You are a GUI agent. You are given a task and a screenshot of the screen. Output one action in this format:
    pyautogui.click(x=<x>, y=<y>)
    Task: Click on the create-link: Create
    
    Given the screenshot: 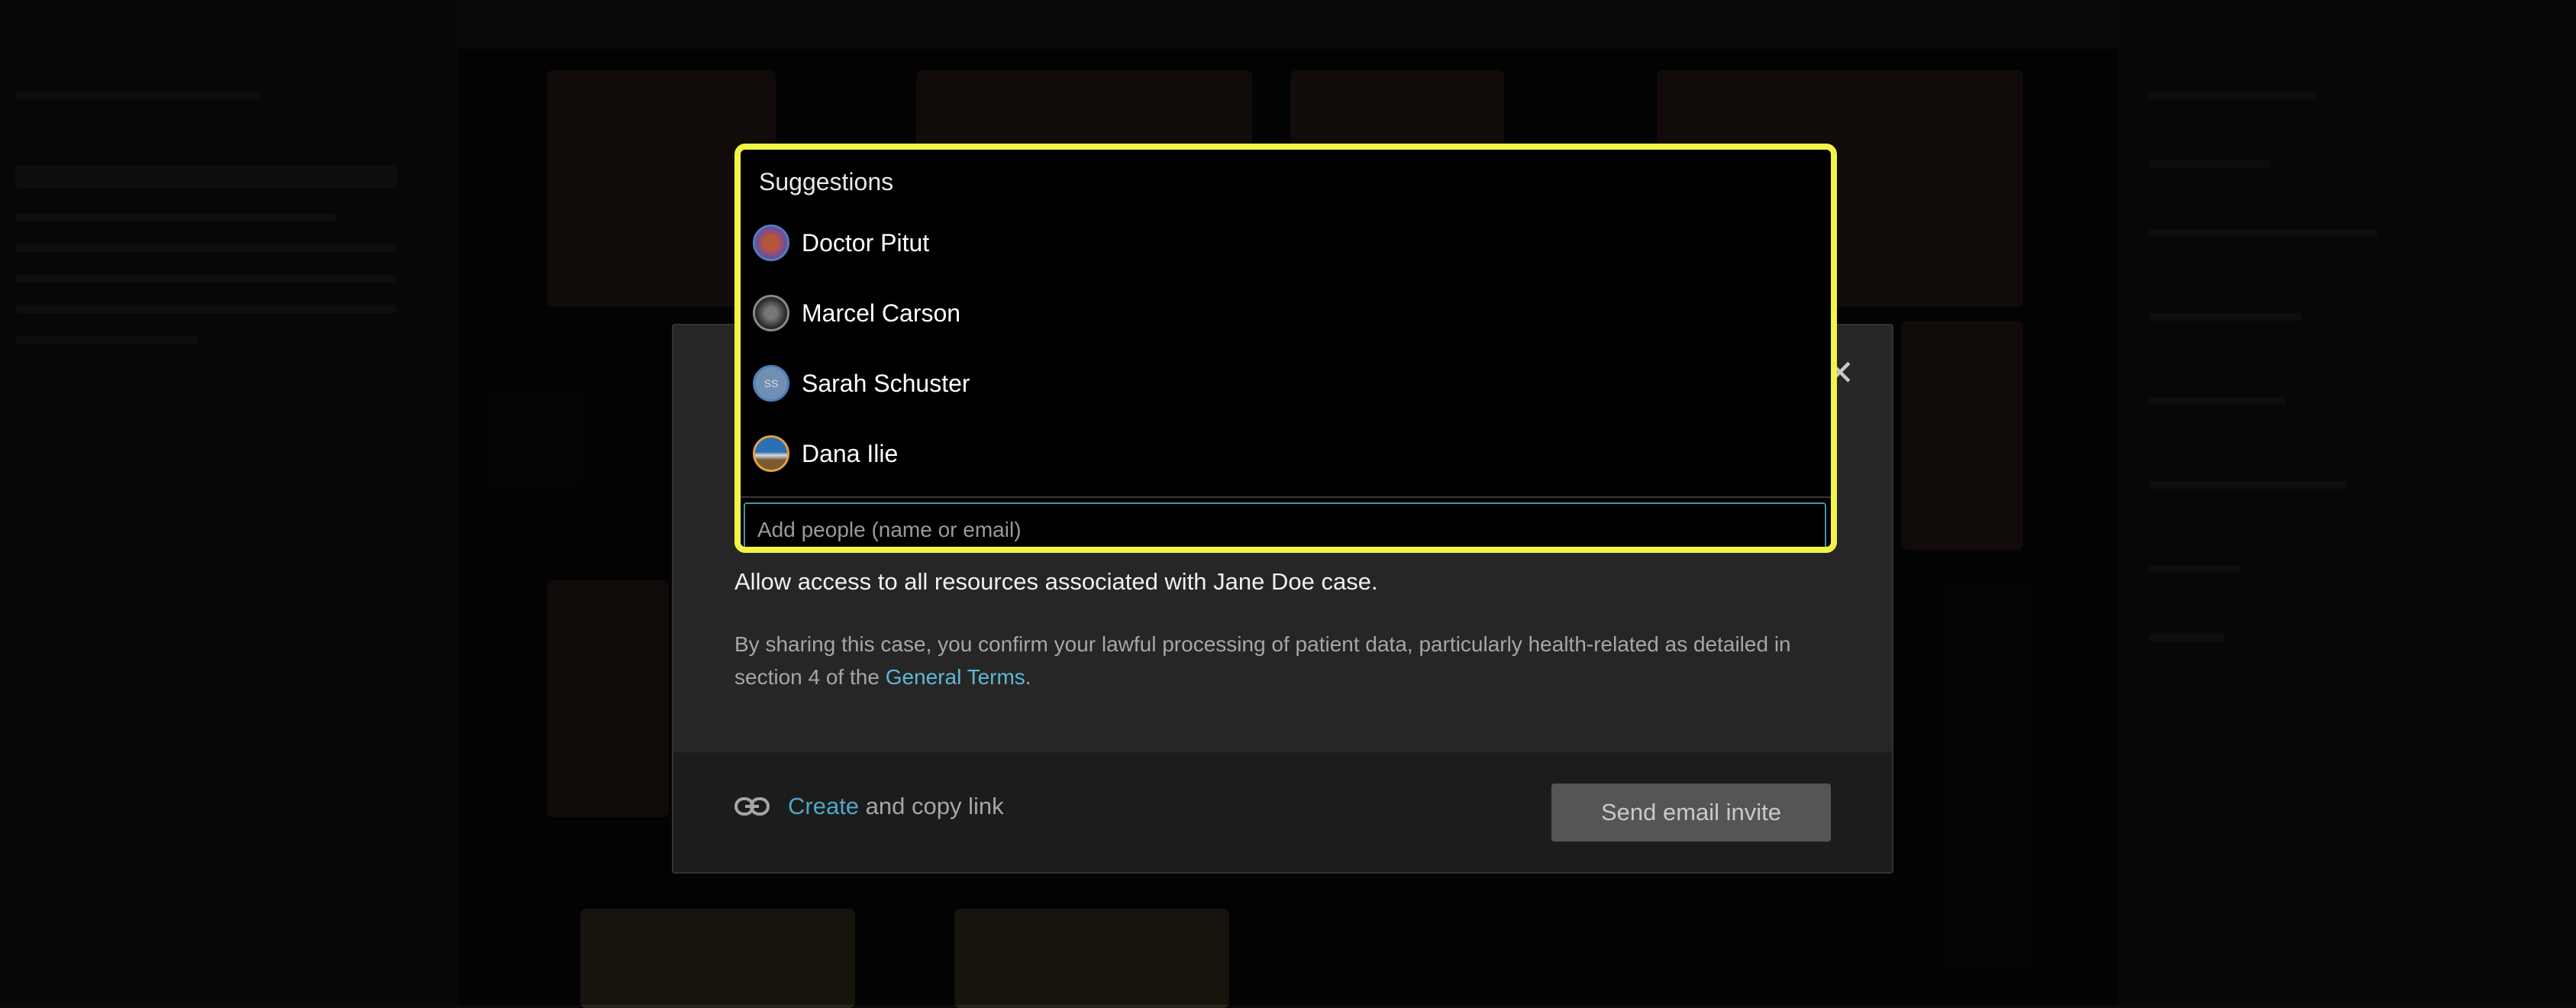 What is the action you would take?
    pyautogui.click(x=823, y=806)
    